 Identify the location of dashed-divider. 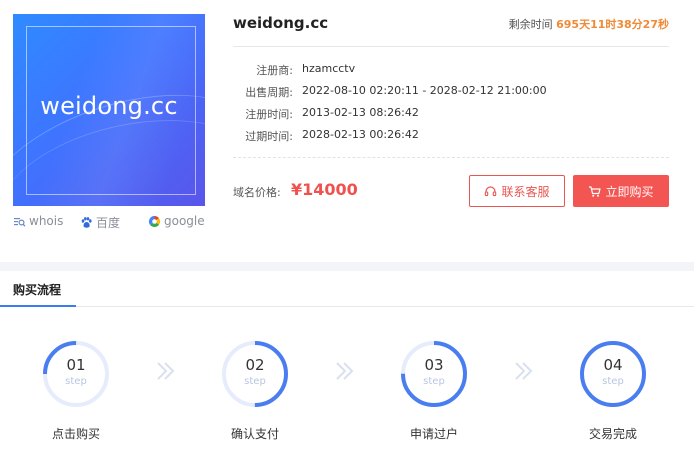
(451, 157).